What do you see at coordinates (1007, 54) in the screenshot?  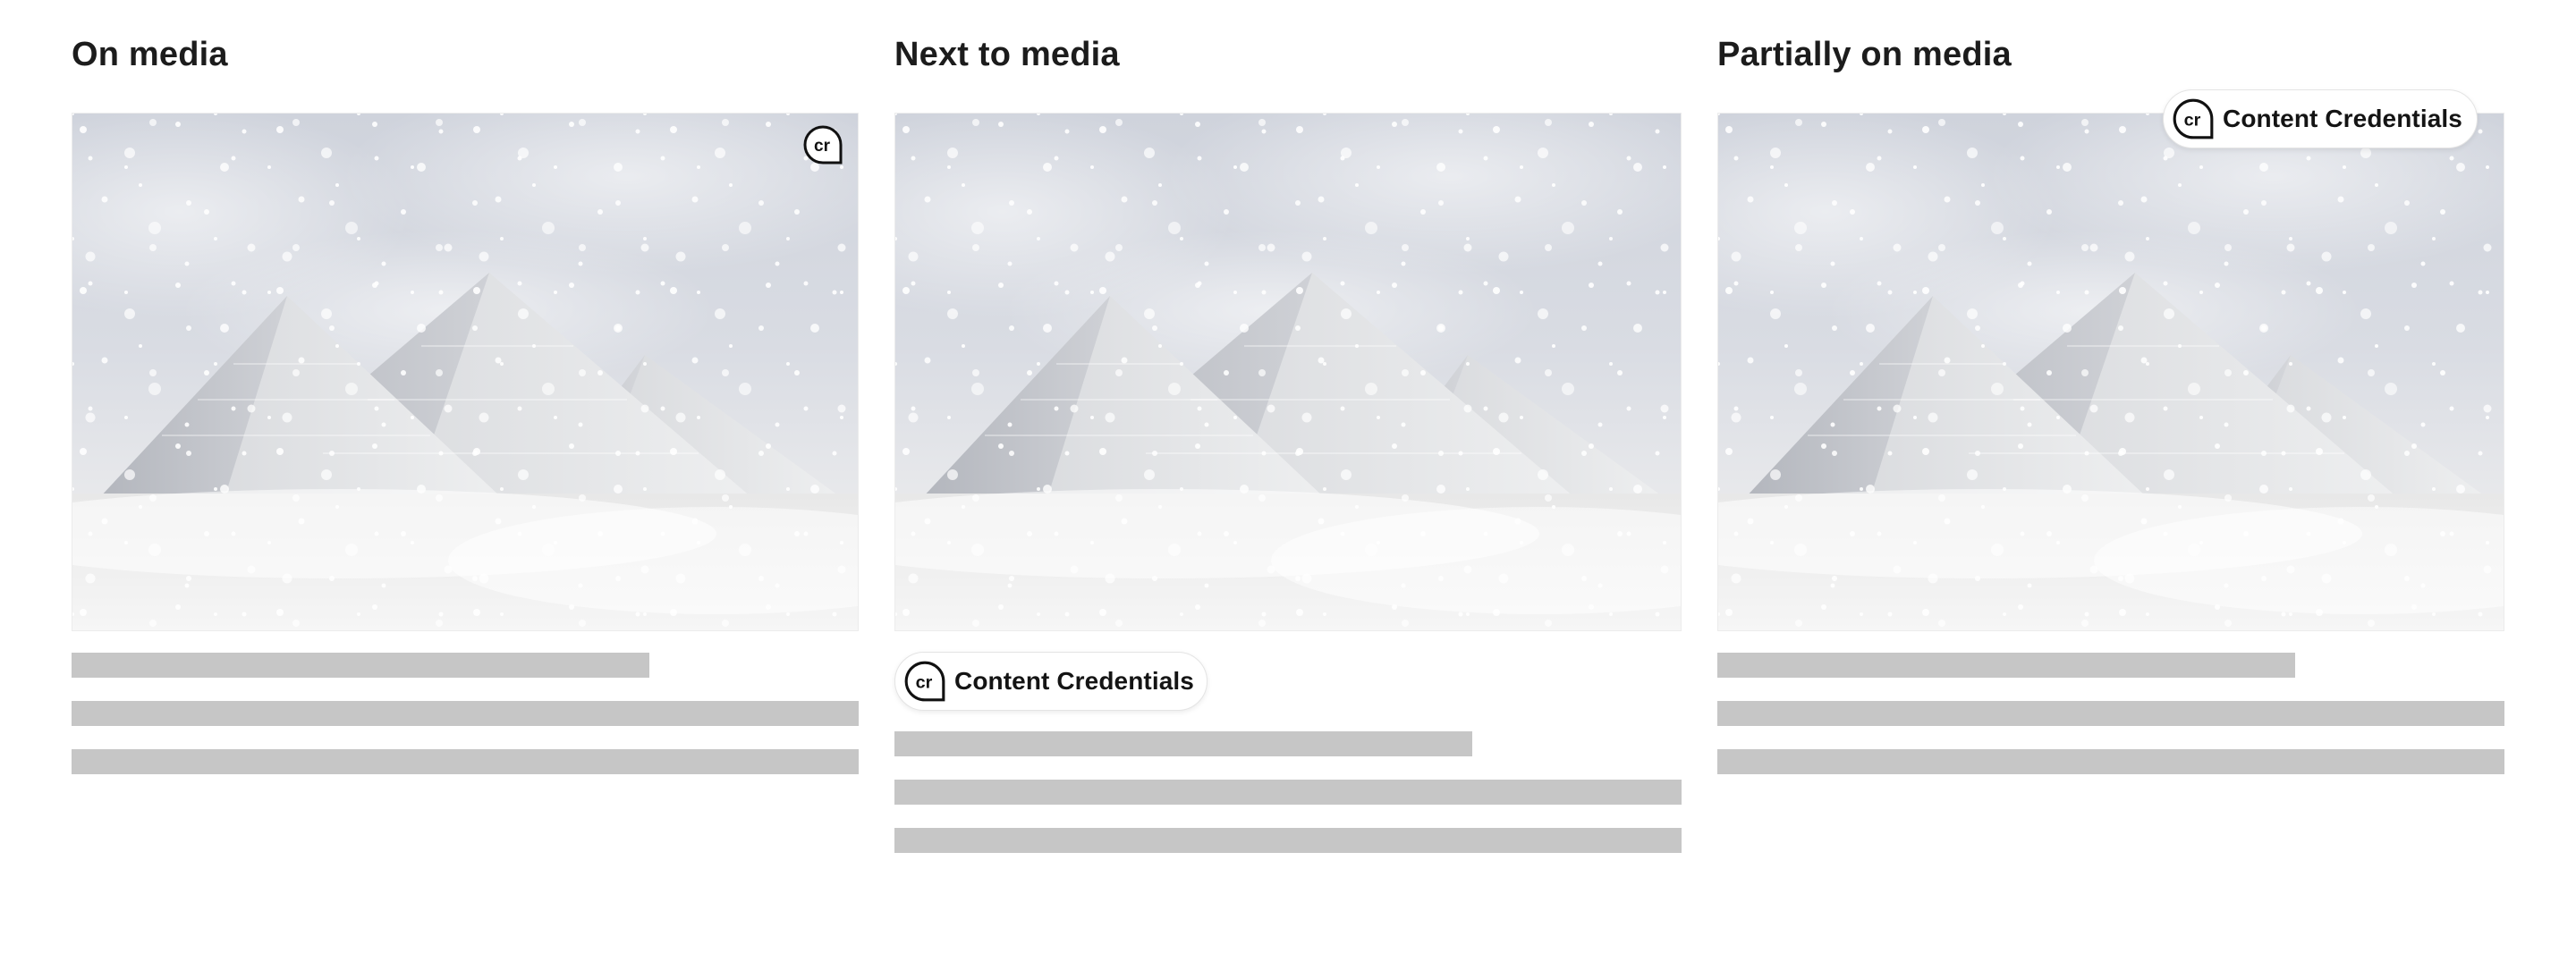 I see `column-title: Next to media` at bounding box center [1007, 54].